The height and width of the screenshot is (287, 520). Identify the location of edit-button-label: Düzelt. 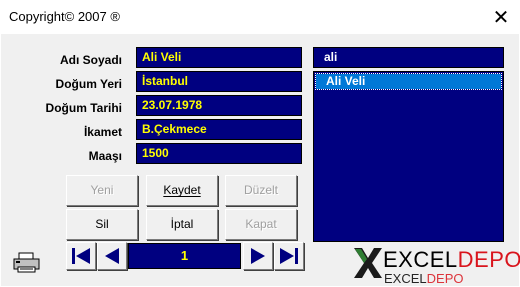
(260, 190).